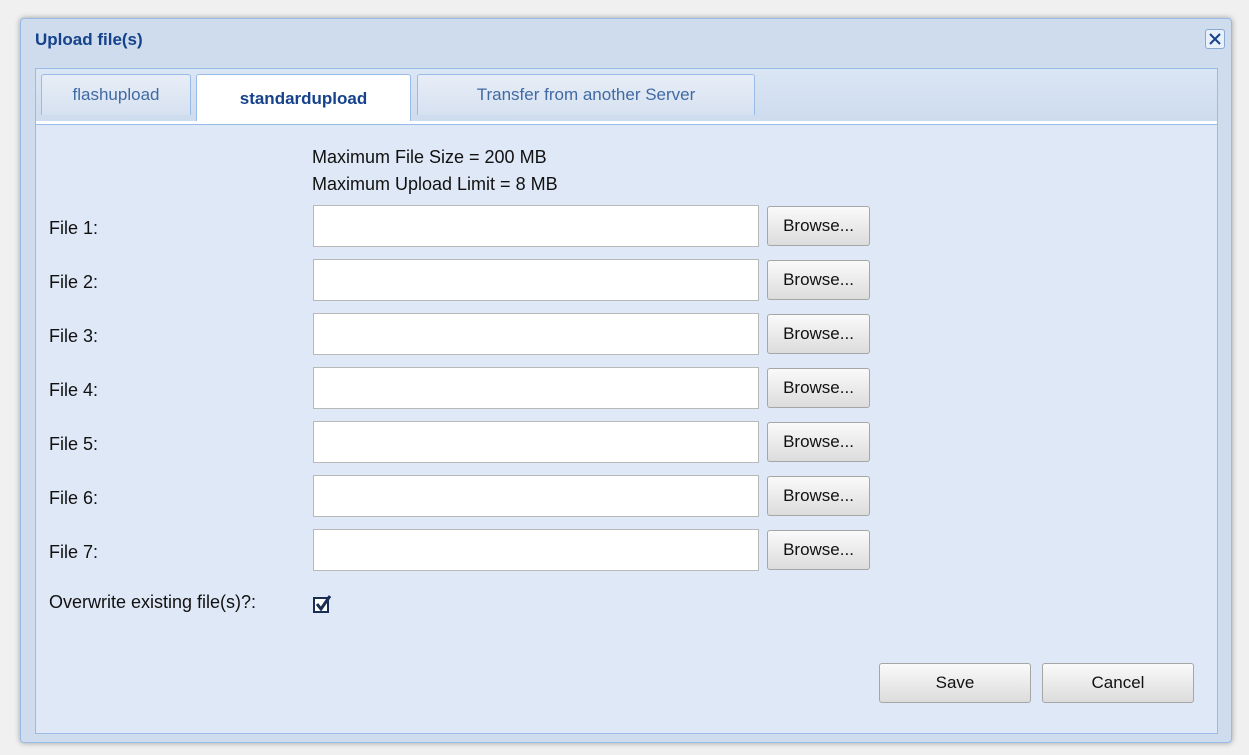 This screenshot has width=1249, height=755. What do you see at coordinates (74, 336) in the screenshot?
I see `file-3-label: File 3:` at bounding box center [74, 336].